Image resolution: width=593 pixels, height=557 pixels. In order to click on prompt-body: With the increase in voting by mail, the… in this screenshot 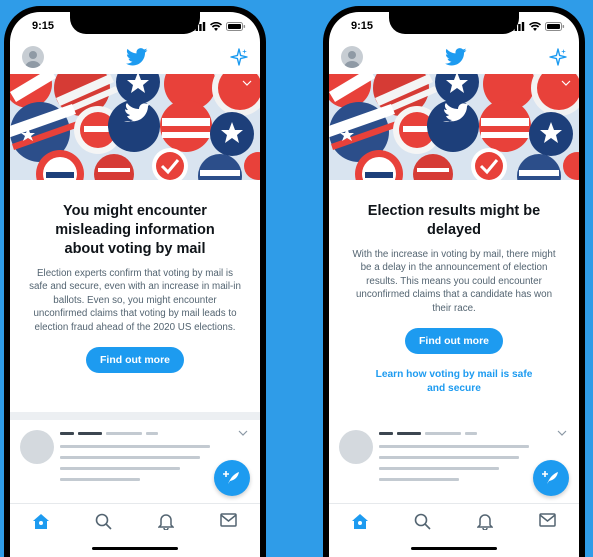, I will do `click(454, 281)`.